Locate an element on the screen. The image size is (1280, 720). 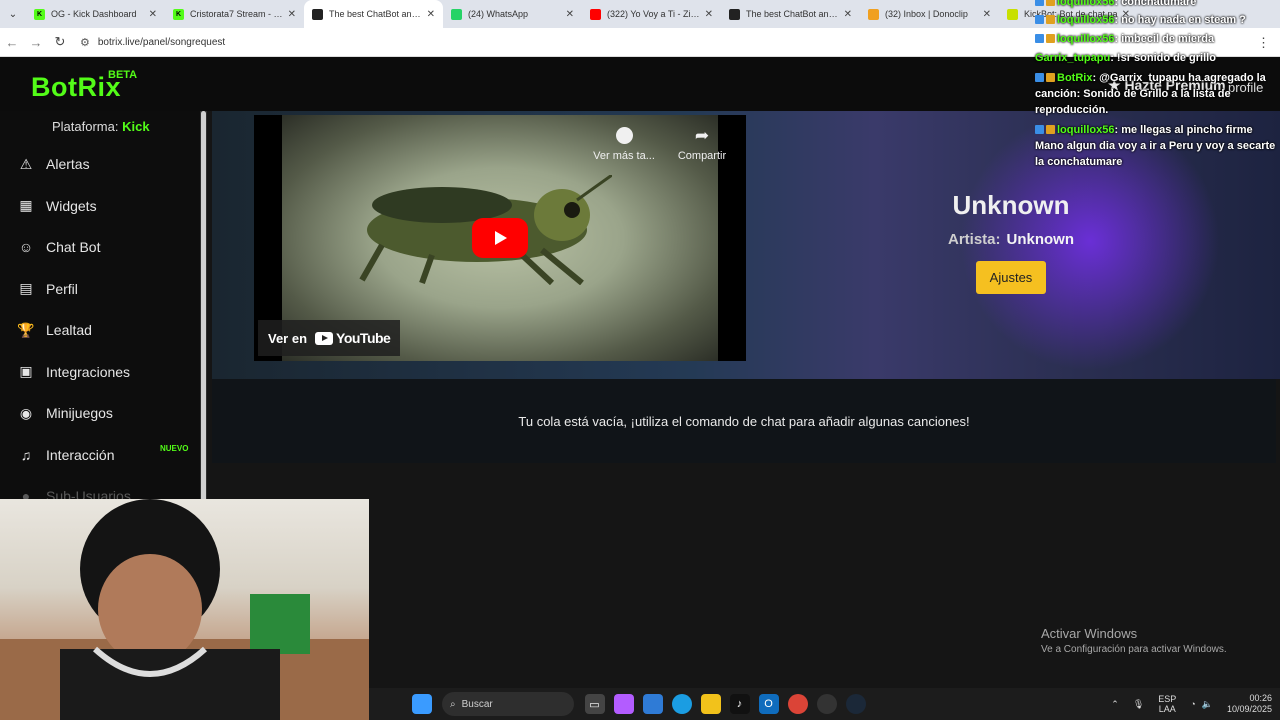
url-field: ⚙ botrix.live/panel/songrequest is located at coordinates (152, 42).